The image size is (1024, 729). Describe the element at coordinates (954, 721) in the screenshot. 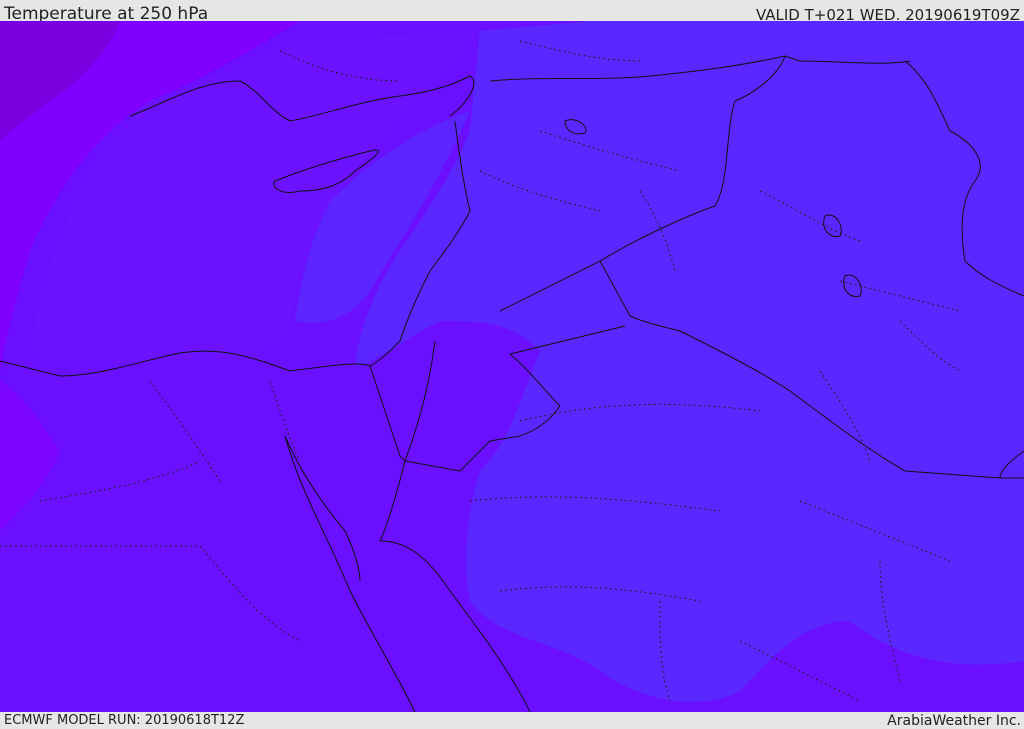

I see `credit-label: ArabiaWeather Inc.` at that location.